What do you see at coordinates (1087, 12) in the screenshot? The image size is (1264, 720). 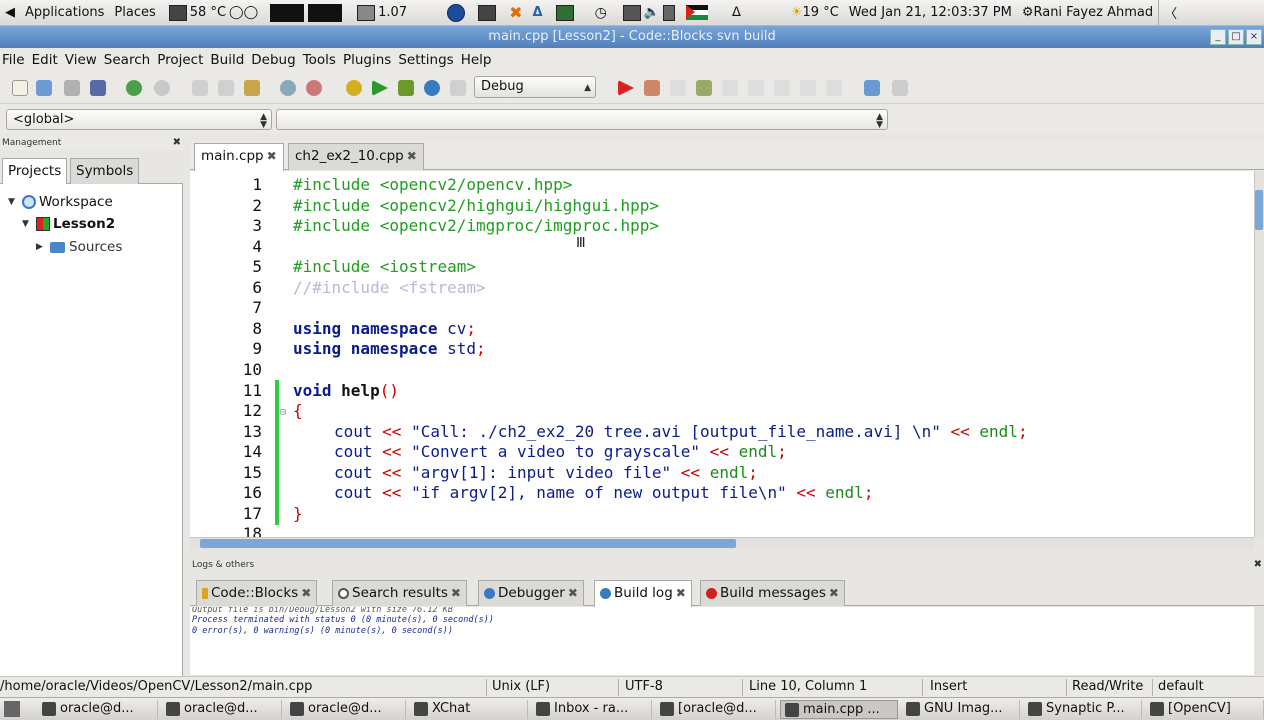 I see `user-menu: ⚙ Rani Fayez Ahmad` at bounding box center [1087, 12].